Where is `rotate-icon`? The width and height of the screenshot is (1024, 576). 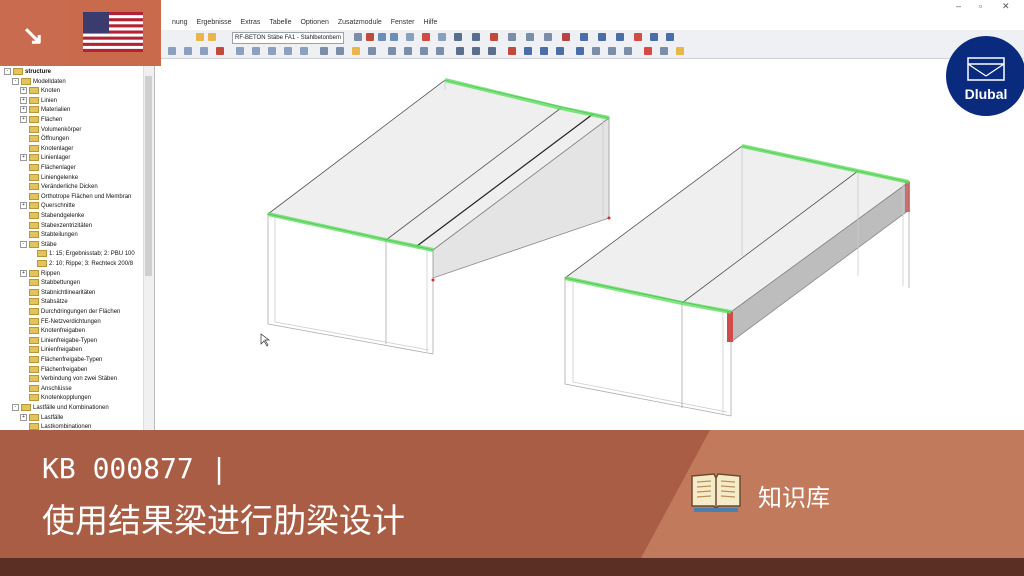
rotate-icon is located at coordinates (596, 51).